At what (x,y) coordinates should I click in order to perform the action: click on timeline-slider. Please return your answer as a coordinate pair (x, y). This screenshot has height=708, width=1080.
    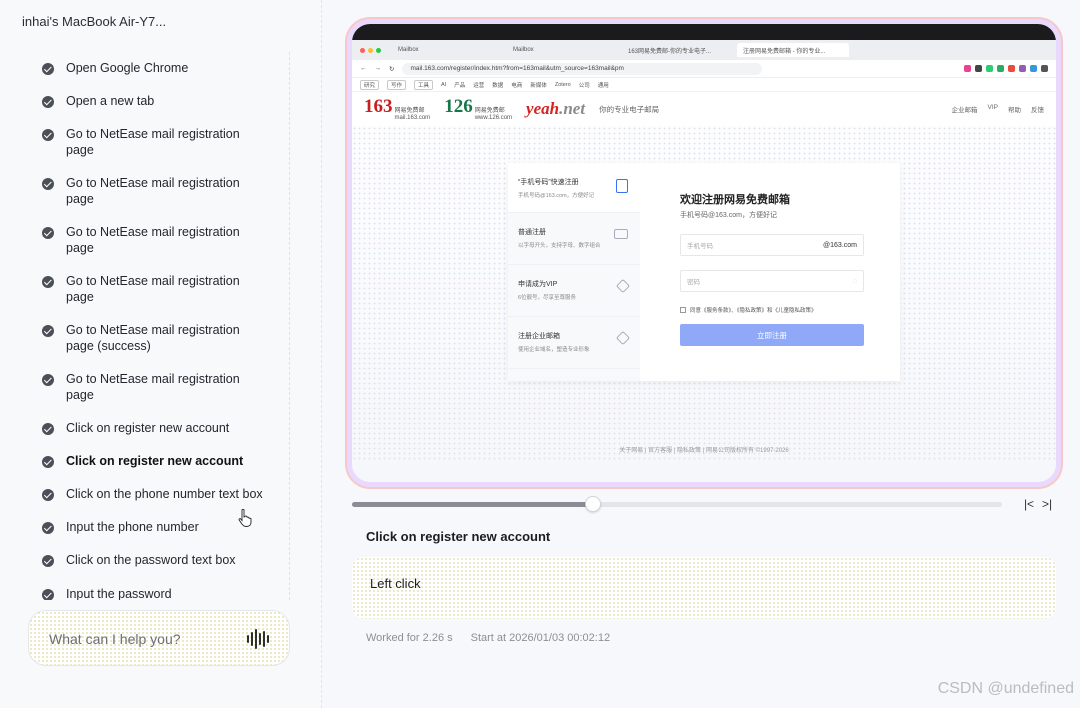
    Looking at the image, I should click on (677, 504).